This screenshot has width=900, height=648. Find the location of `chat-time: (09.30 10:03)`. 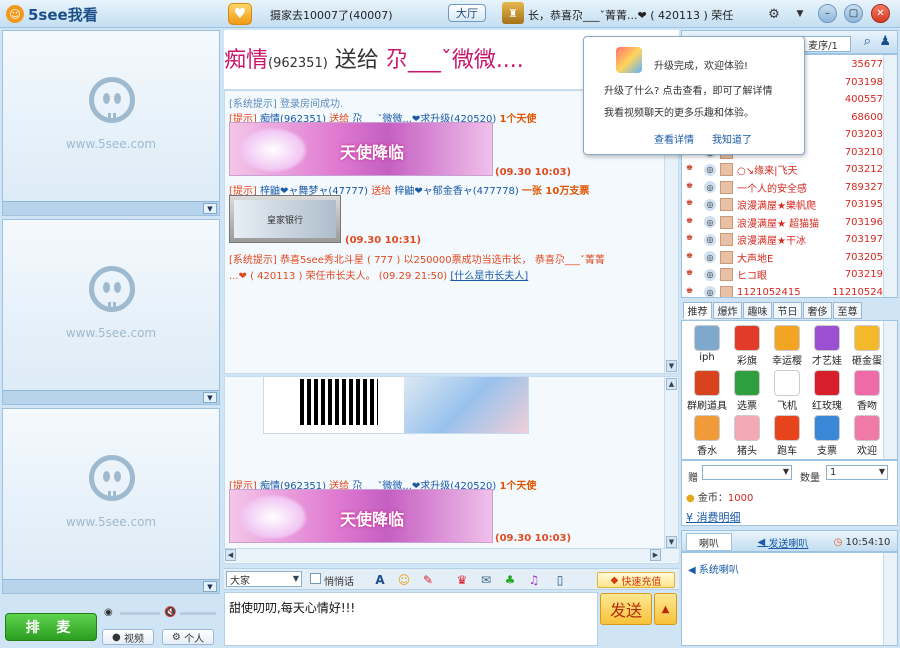

chat-time: (09.30 10:03) is located at coordinates (533, 172).